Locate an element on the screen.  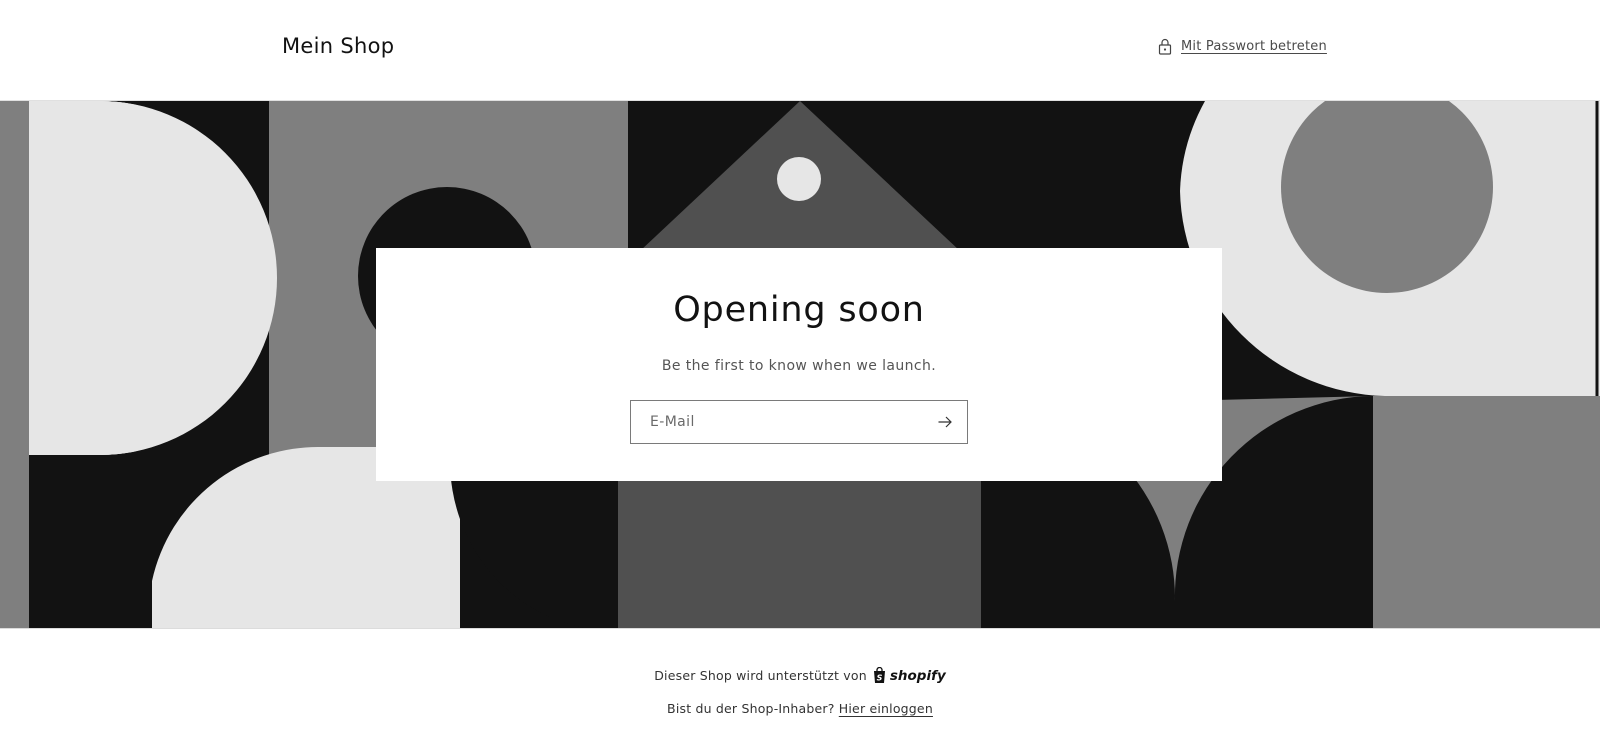
subscribe-submit-button is located at coordinates (945, 422).